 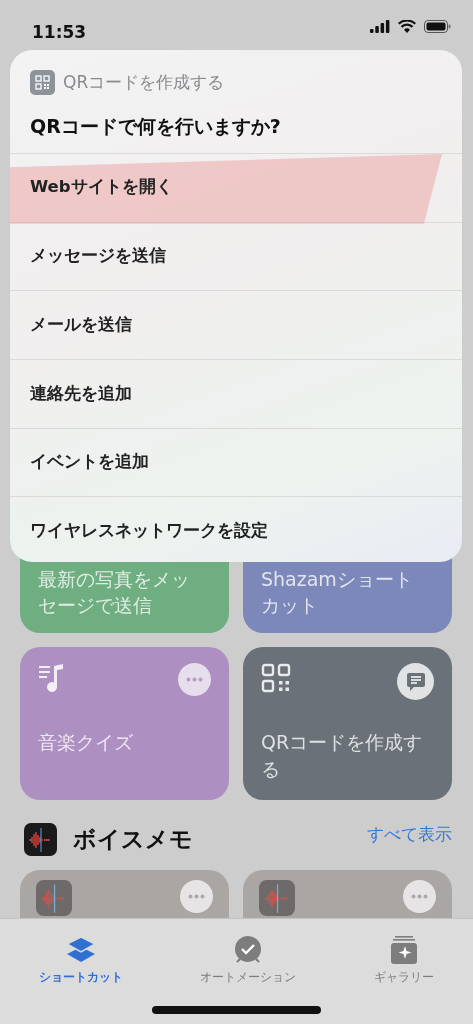 I want to click on tab-item: ショートカット, so click(x=80, y=961).